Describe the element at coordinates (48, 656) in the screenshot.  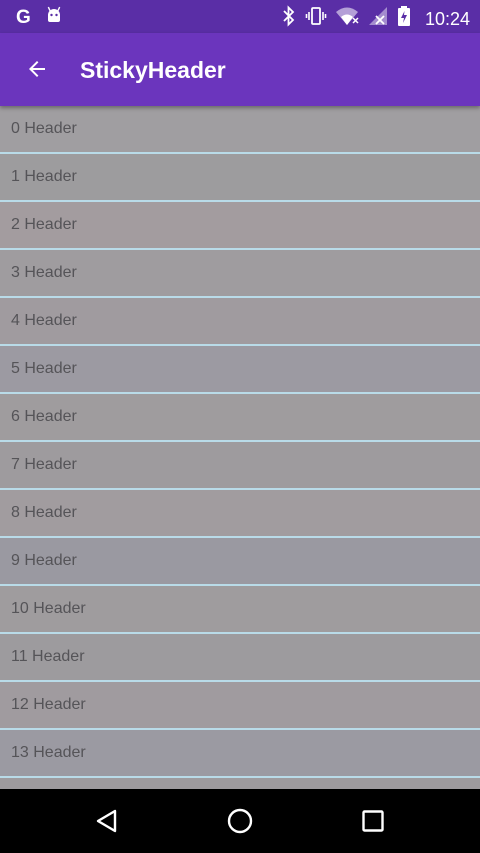
I see `list-item-label: 11 Header` at that location.